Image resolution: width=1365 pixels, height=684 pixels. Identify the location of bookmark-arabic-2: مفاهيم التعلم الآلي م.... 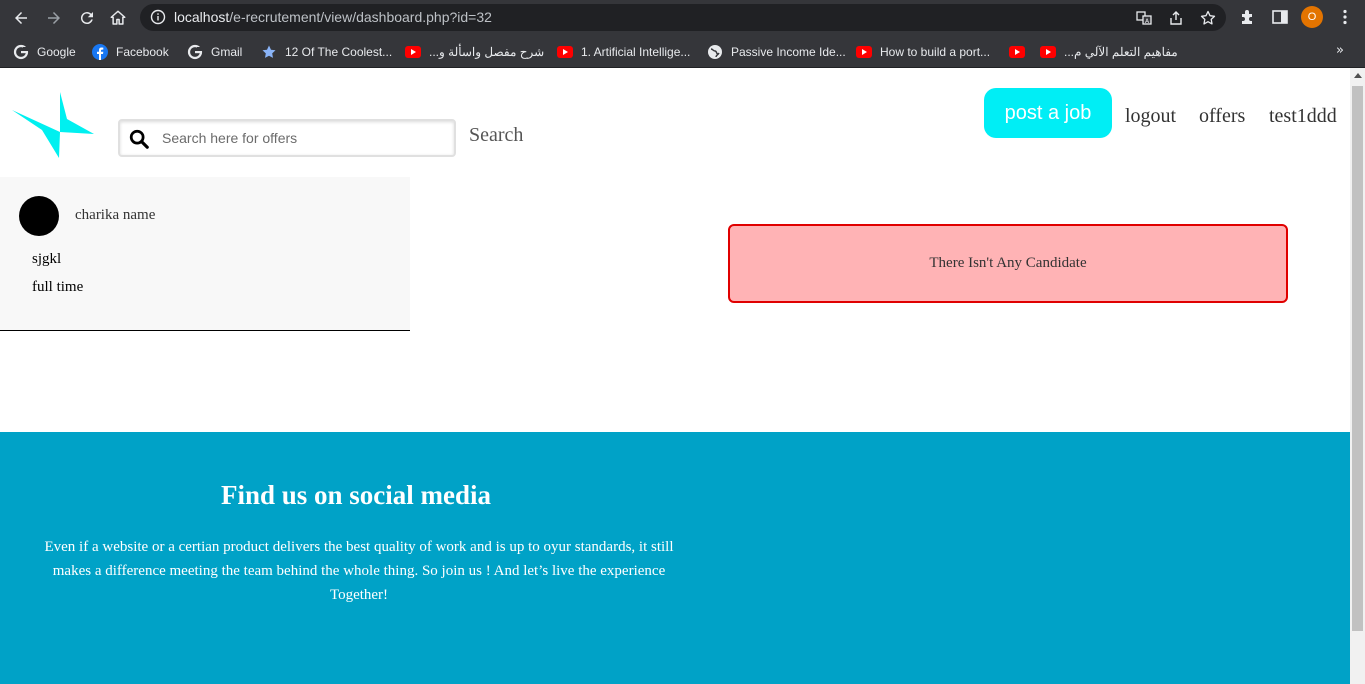
(1109, 52).